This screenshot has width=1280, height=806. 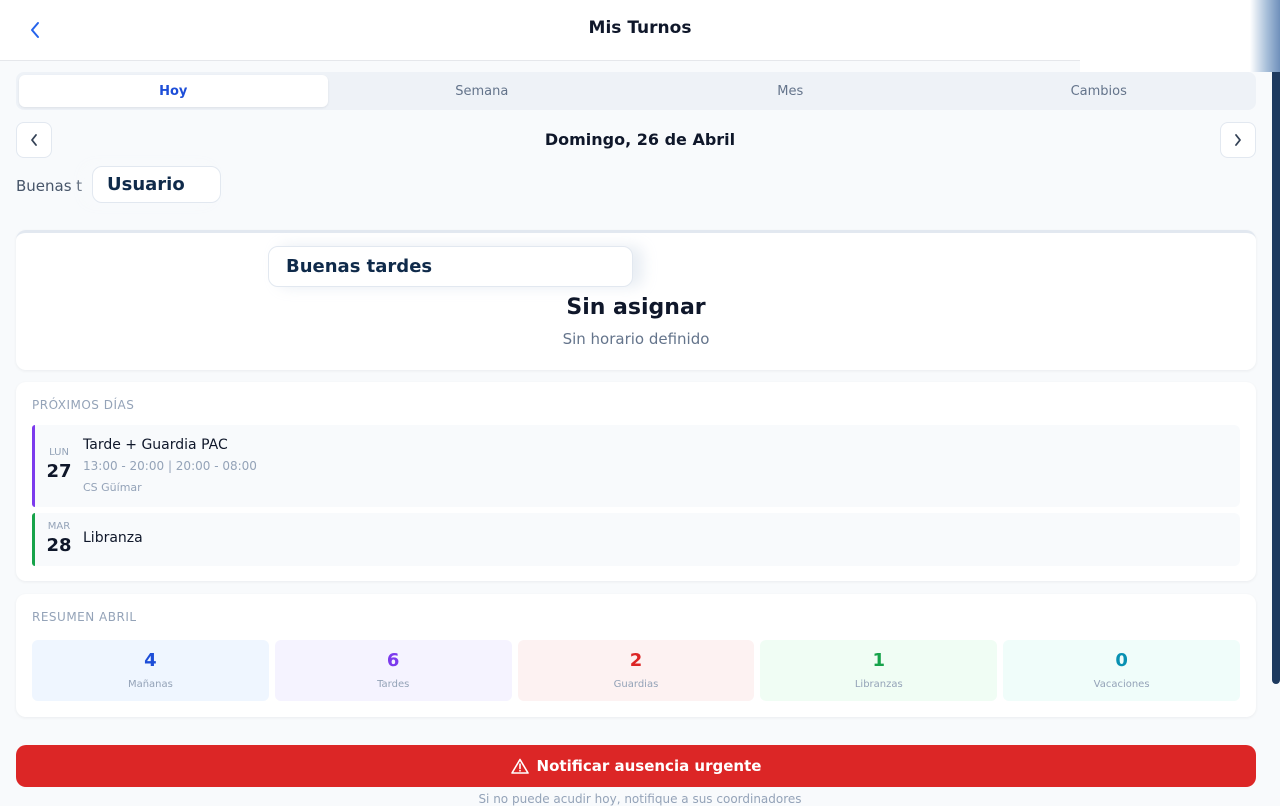 What do you see at coordinates (1099, 91) in the screenshot?
I see `tab-cambios: Cambios` at bounding box center [1099, 91].